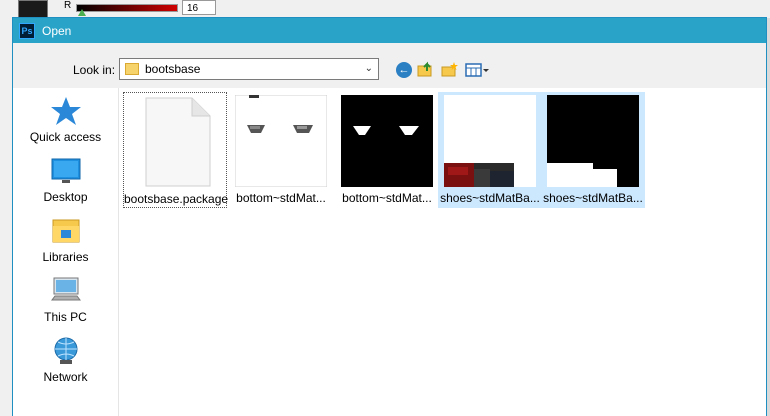  Describe the element at coordinates (65, 197) in the screenshot. I see `place-label: Desktop` at that location.